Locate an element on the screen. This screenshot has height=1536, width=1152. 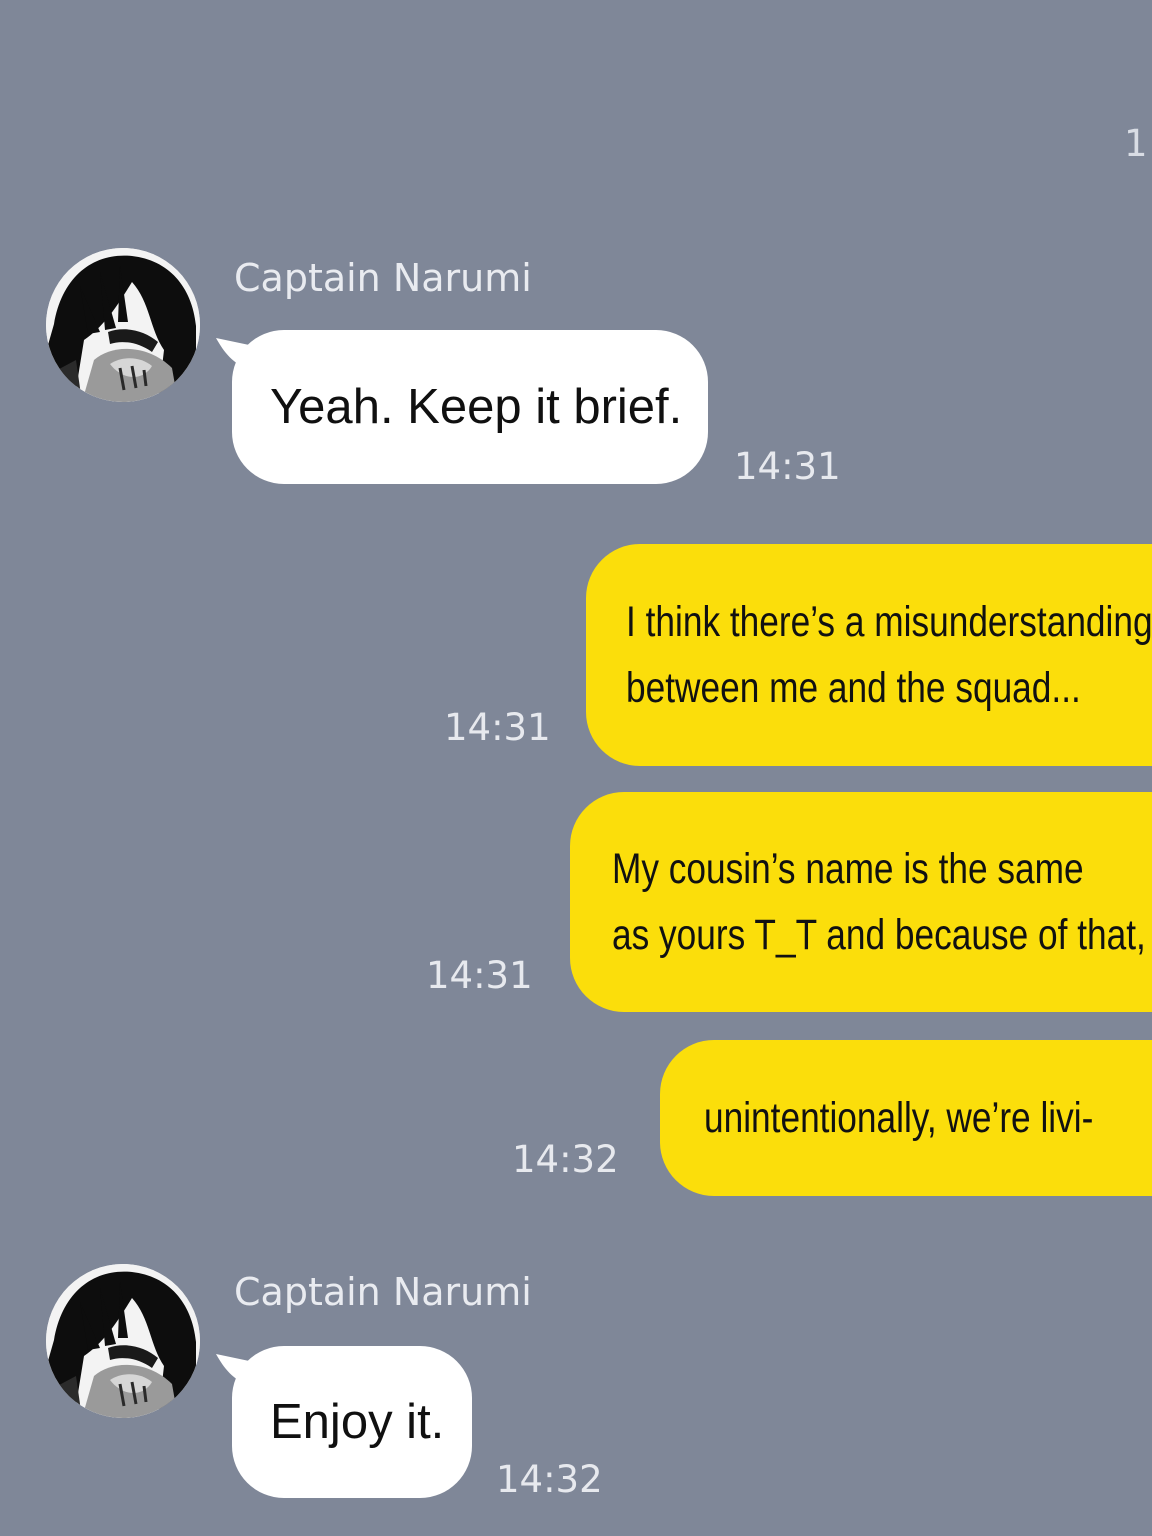
outgoing-message-bubble: unintentionally, we’re livi- is located at coordinates (906, 1118).